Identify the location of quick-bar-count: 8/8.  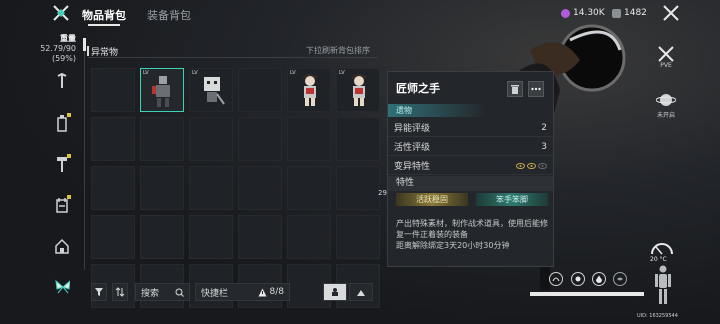
(276, 292).